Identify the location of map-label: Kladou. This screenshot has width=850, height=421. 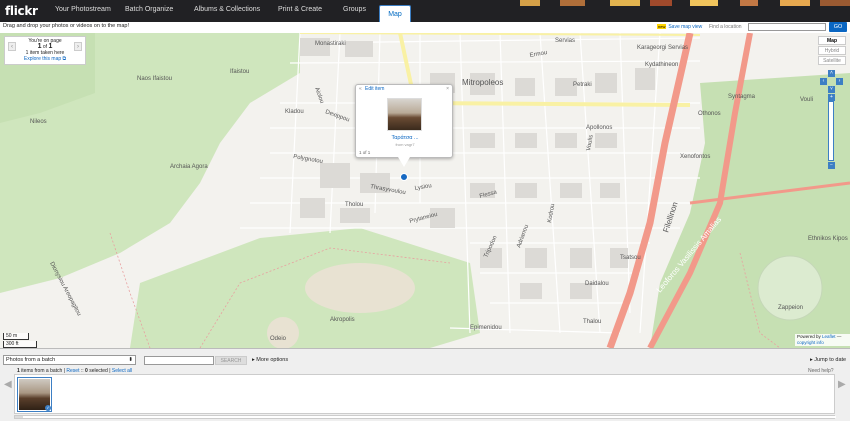
(294, 112).